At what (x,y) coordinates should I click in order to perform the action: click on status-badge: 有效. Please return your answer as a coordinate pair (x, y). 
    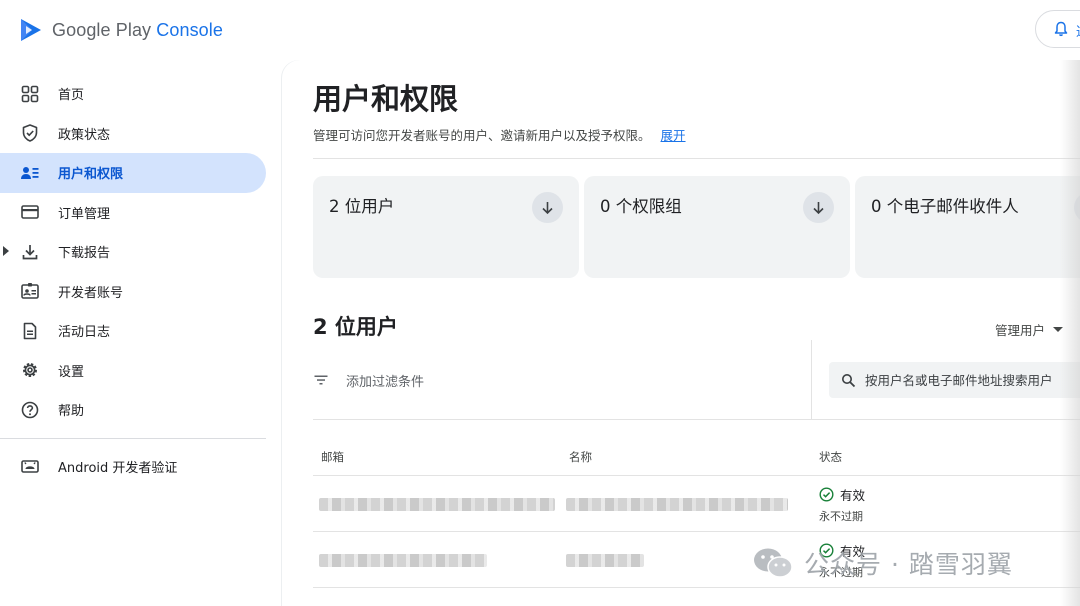
    Looking at the image, I should click on (842, 494).